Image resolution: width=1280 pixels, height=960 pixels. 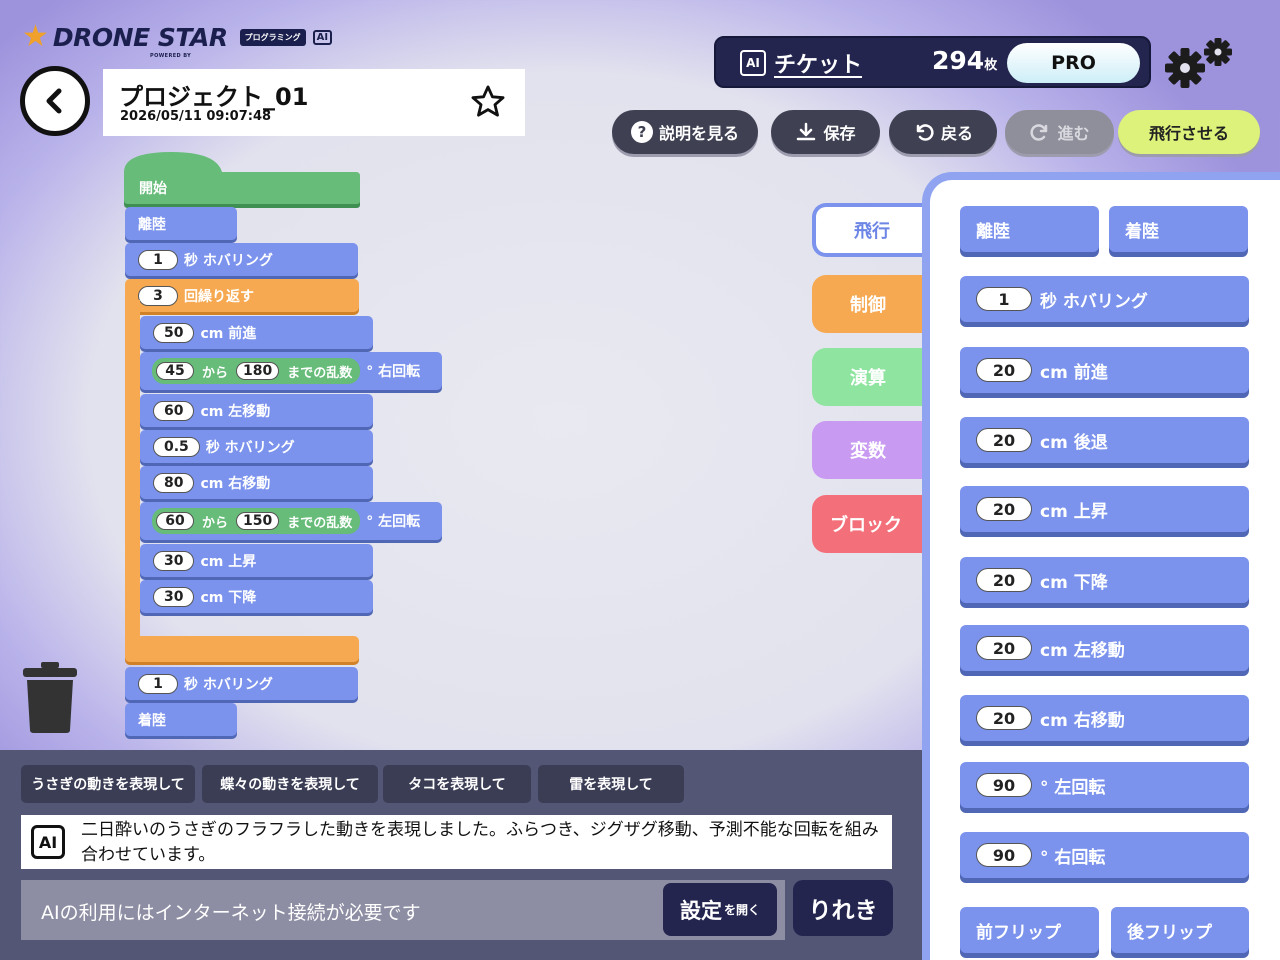 I want to click on rotate-left-block: 60 から 150 までの乱数 ° 左回転, so click(x=291, y=521).